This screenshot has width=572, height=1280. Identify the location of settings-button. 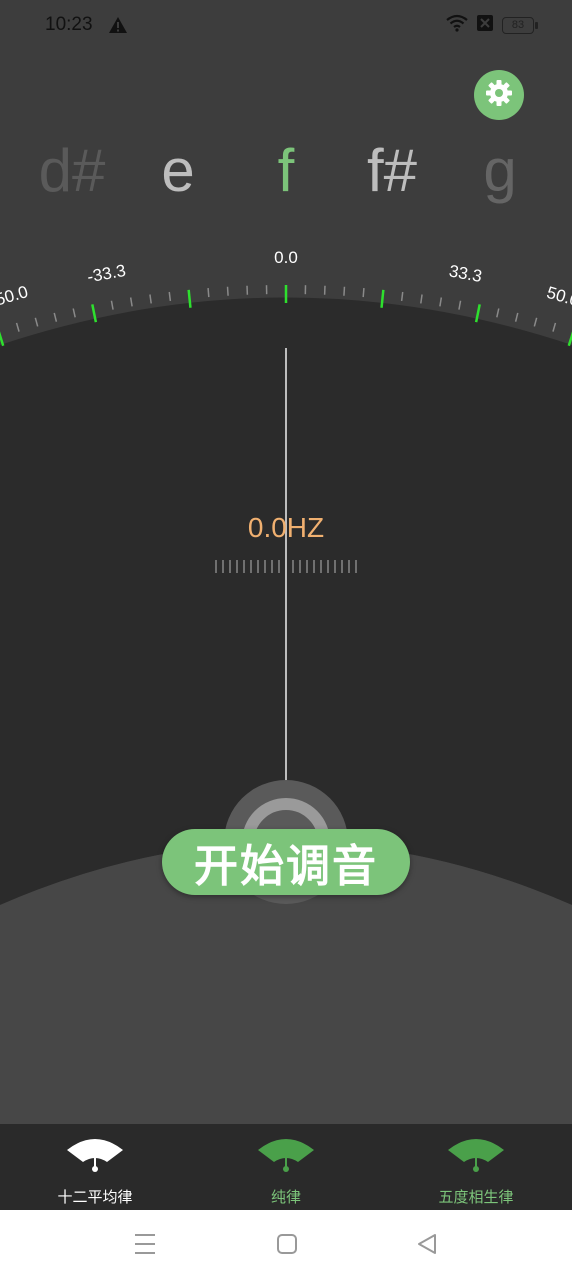
(499, 95).